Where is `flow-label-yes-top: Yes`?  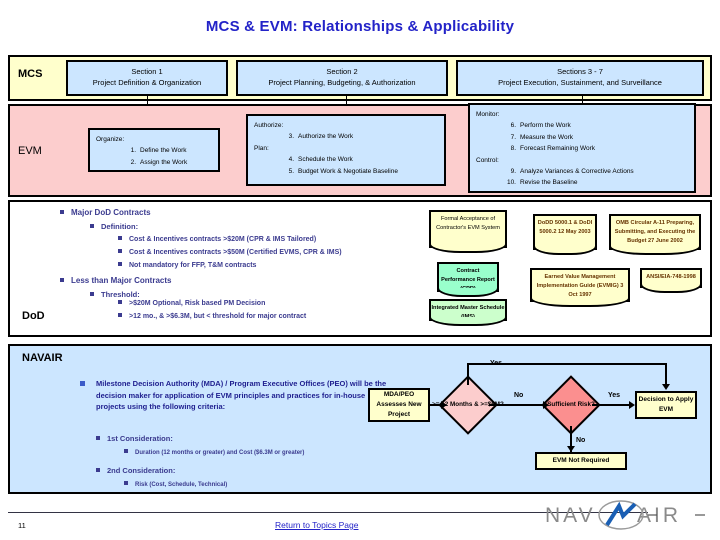
flow-label-yes-top: Yes is located at coordinates (496, 363).